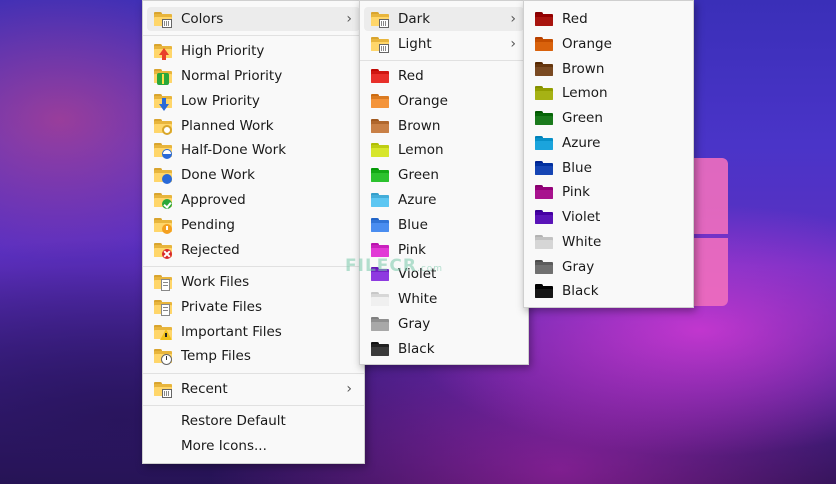 This screenshot has width=836, height=484. What do you see at coordinates (202, 19) in the screenshot?
I see `menu-item-label: Colors` at bounding box center [202, 19].